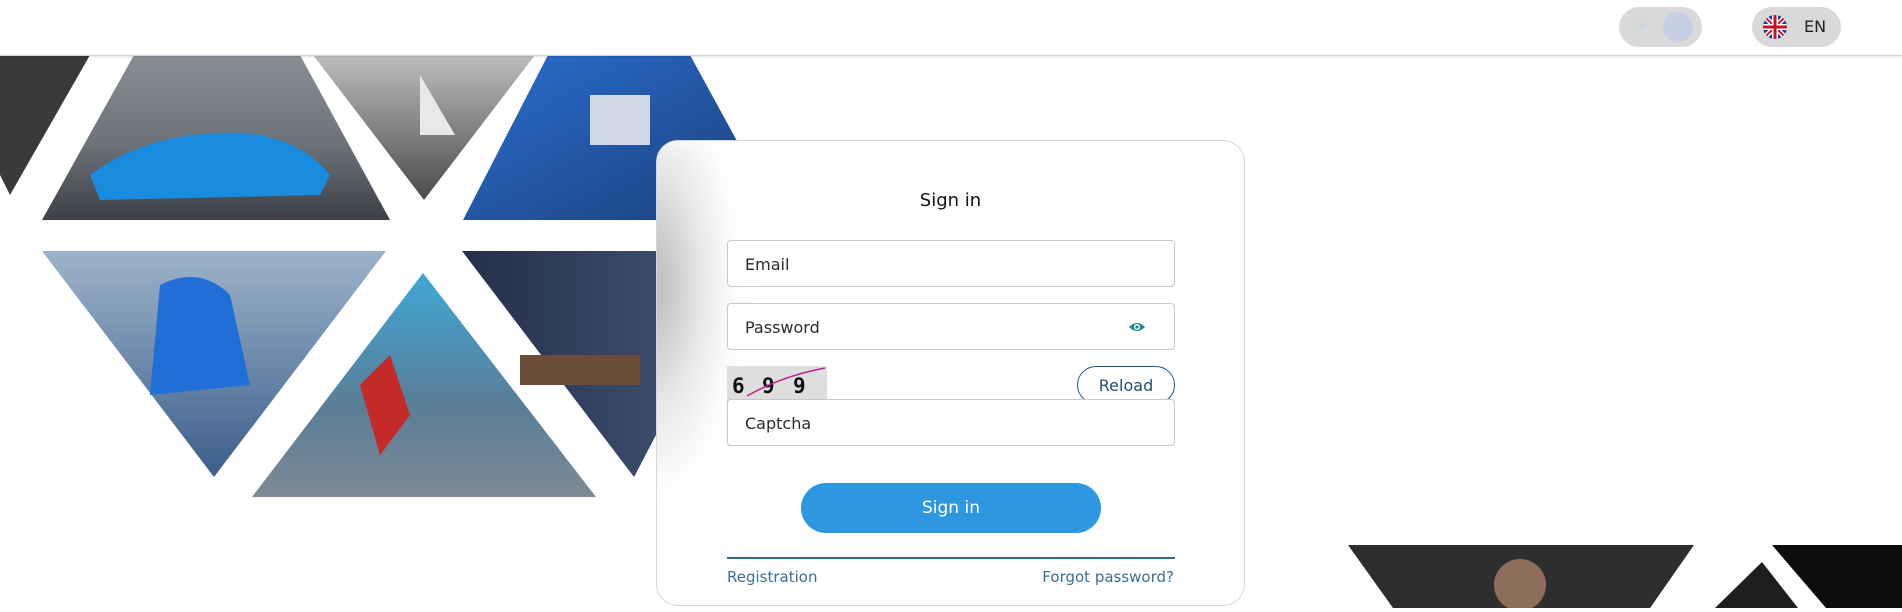 The height and width of the screenshot is (612, 1902). I want to click on photo-collage-bottom, so click(1625, 578).